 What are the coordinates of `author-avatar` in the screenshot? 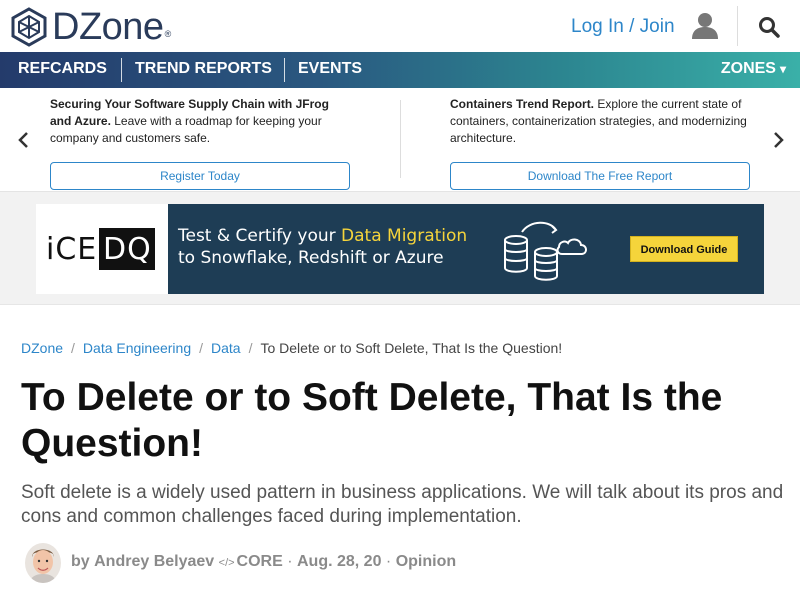 It's located at (43, 563).